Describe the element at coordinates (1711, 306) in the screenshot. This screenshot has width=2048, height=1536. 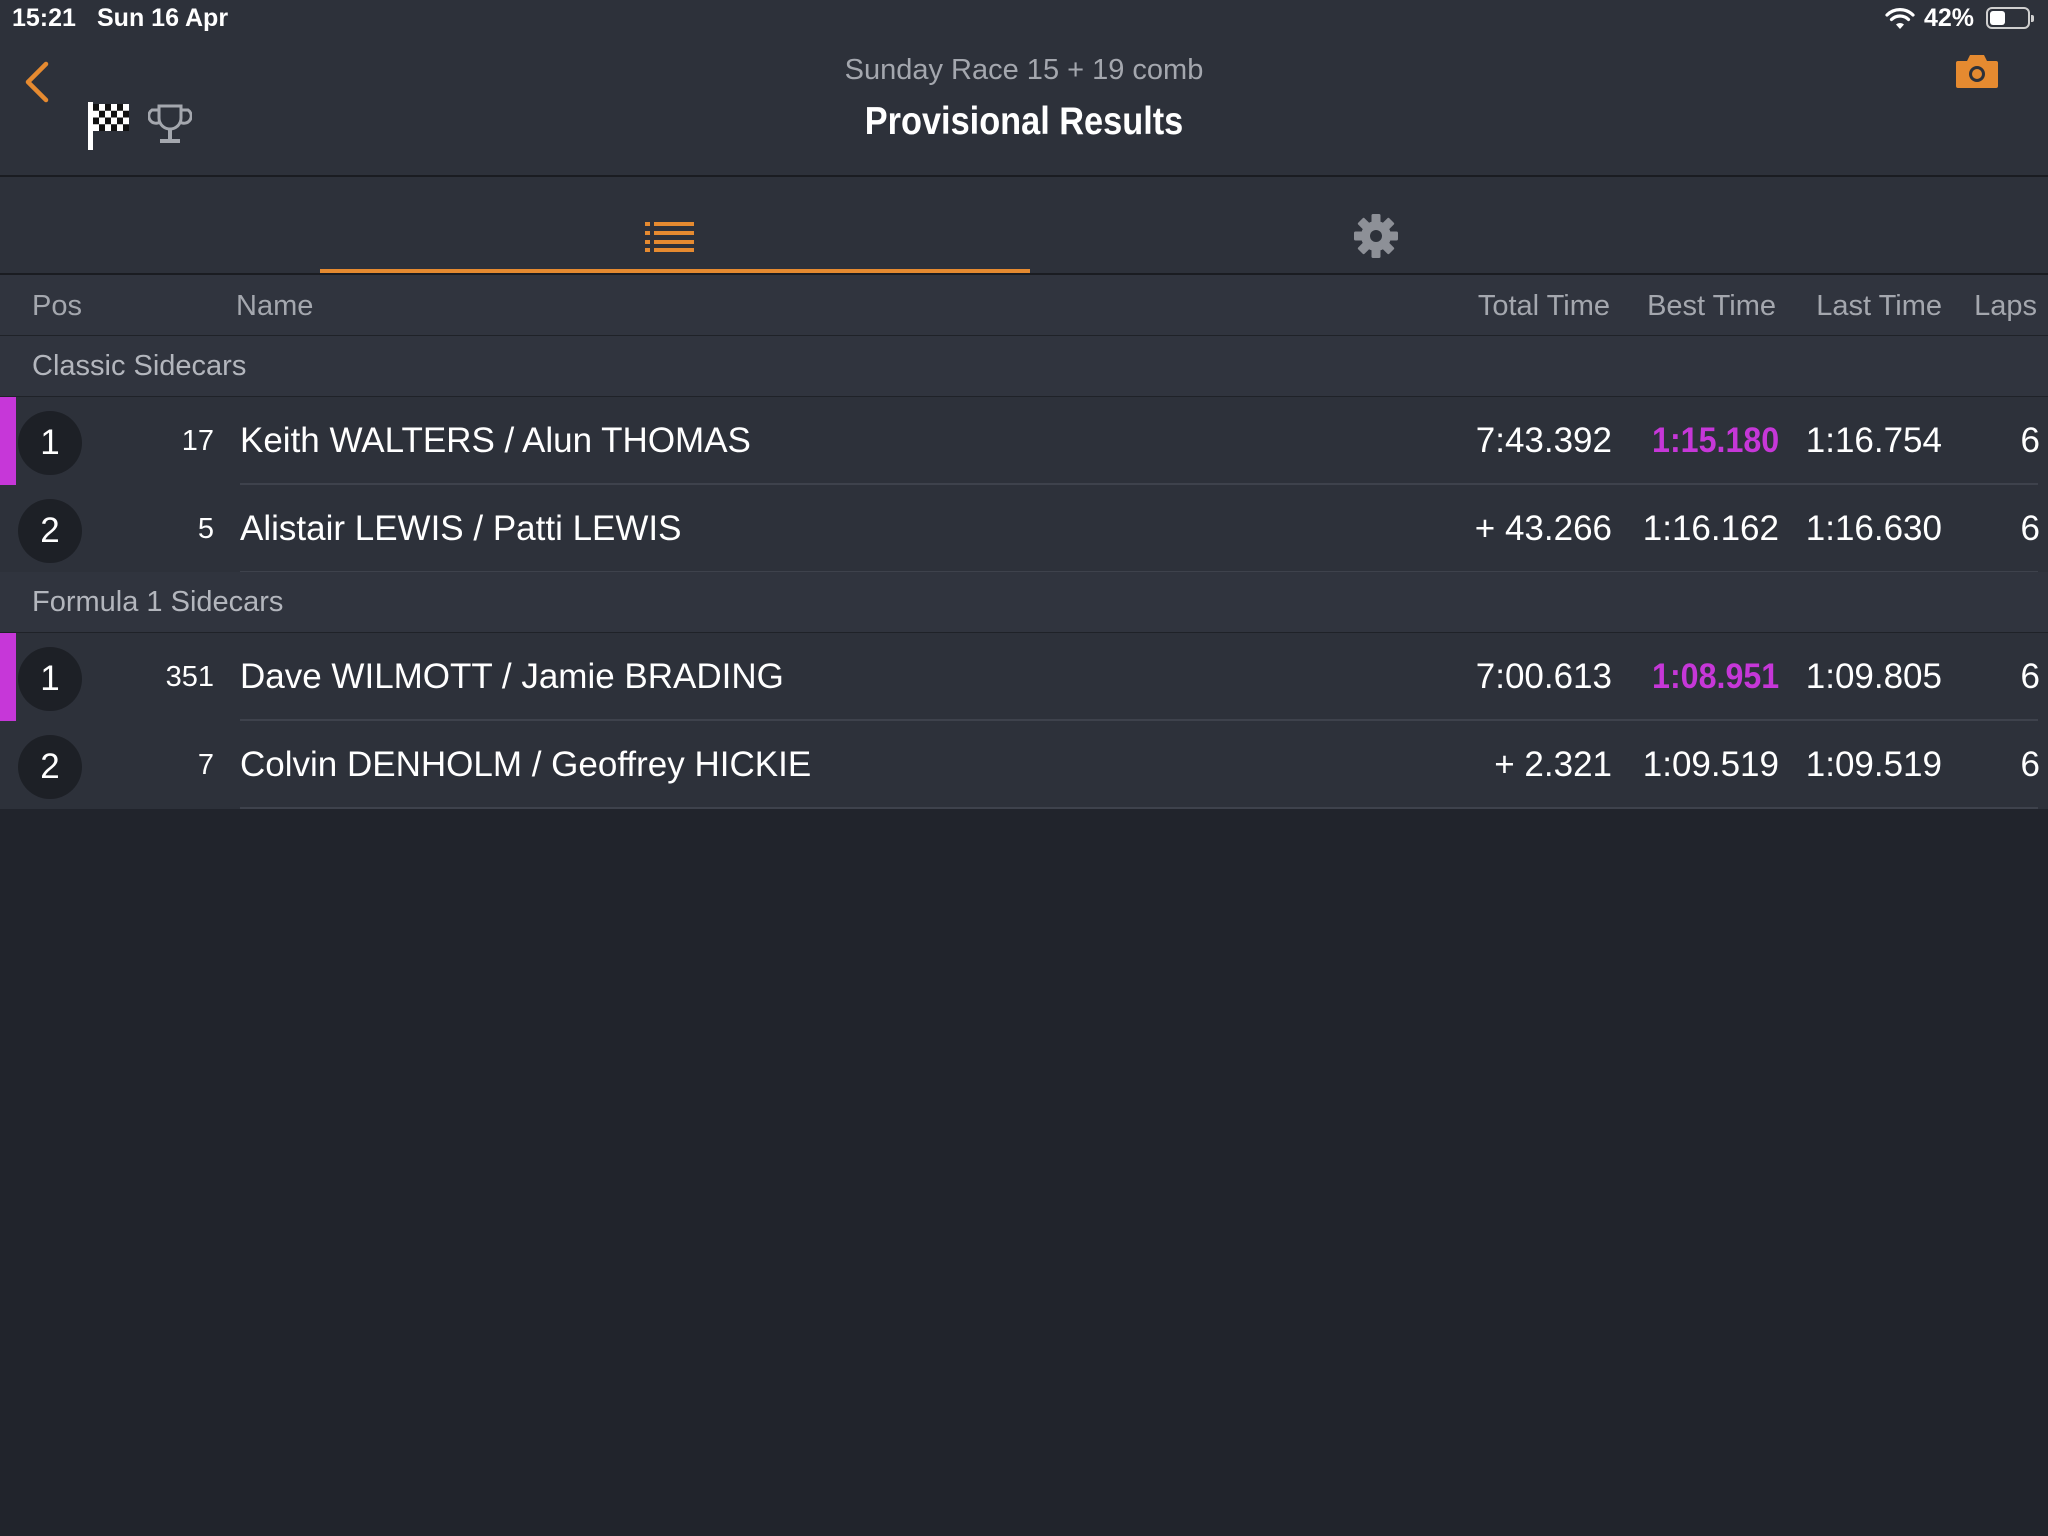
I see `column-header-best-time: Best Time` at that location.